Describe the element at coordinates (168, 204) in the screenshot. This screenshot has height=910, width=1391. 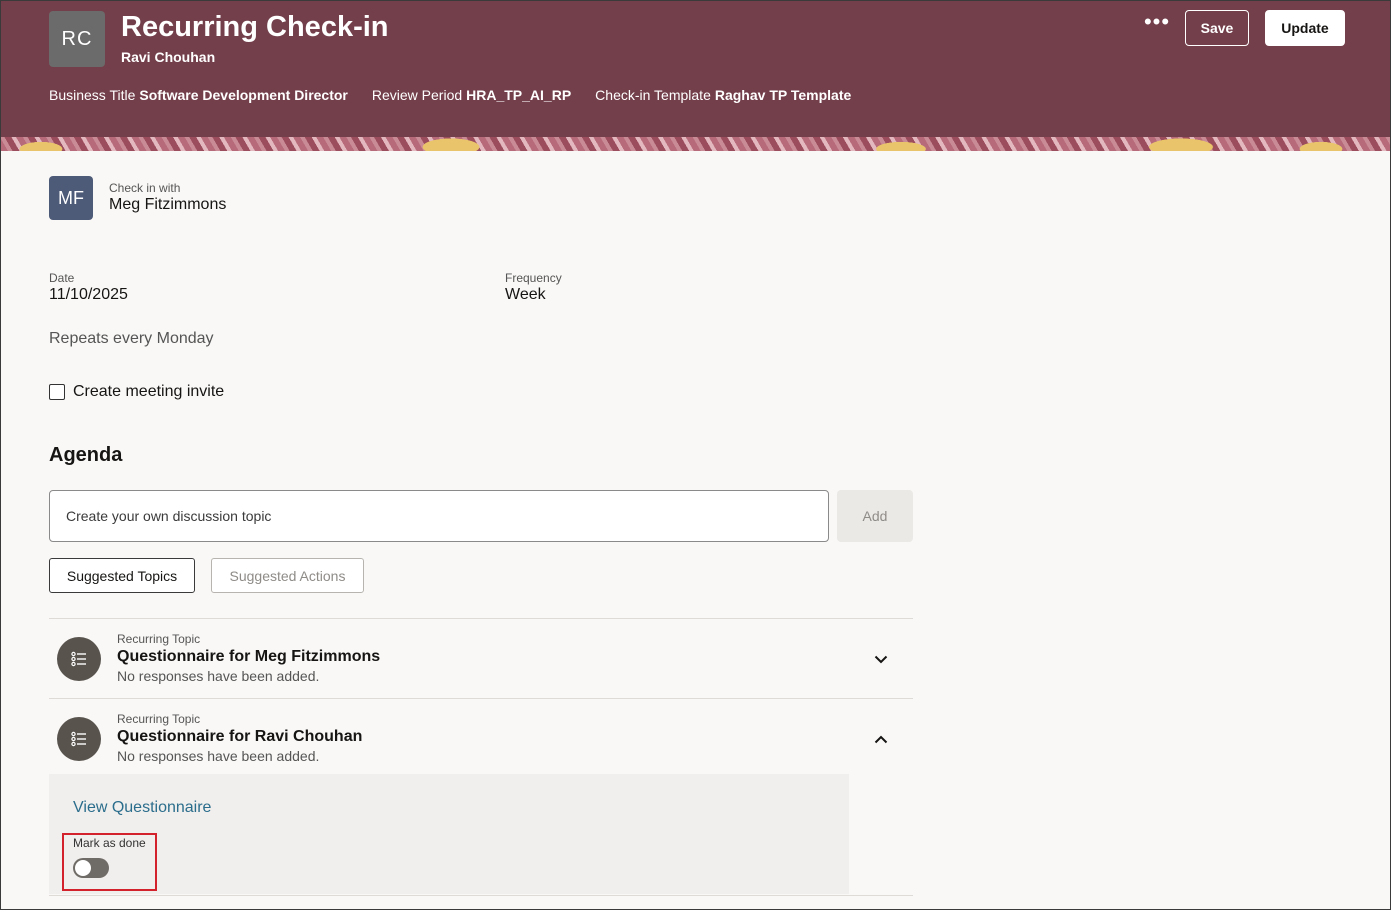
I see `checkin-name: Meg Fitzimmons` at that location.